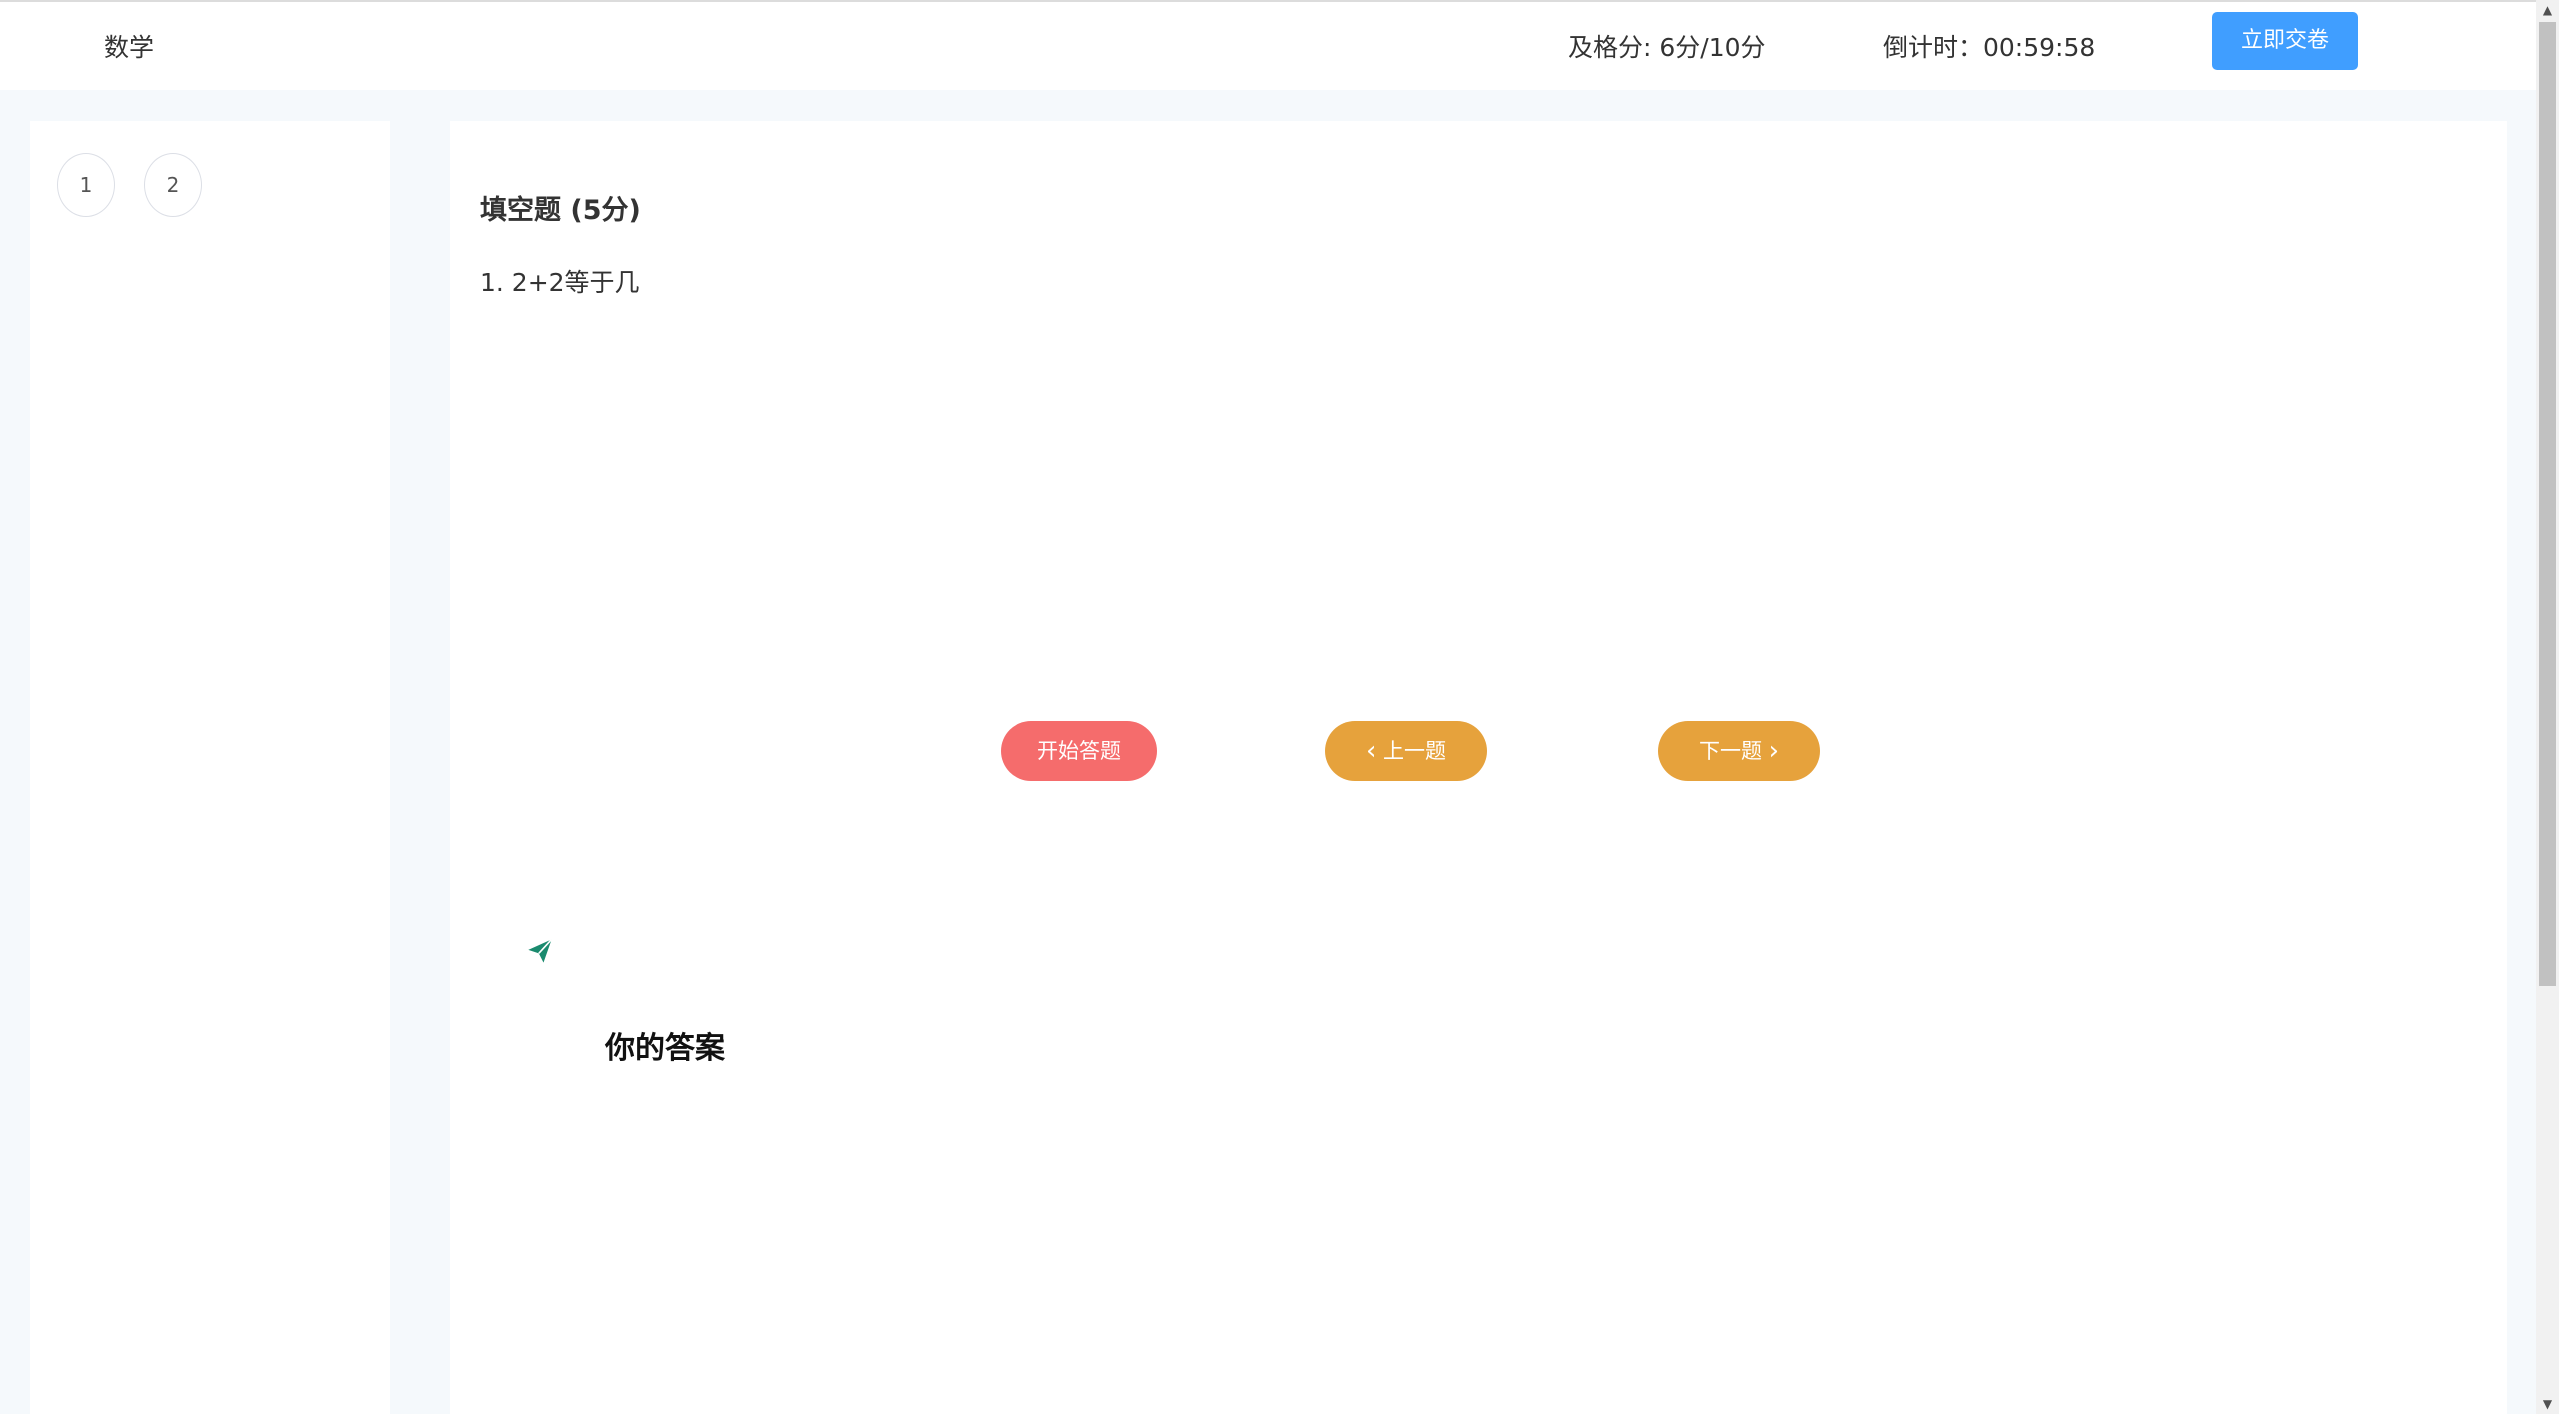 Image resolution: width=2559 pixels, height=1414 pixels. Describe the element at coordinates (2547, 504) in the screenshot. I see `scroll-thumb` at that location.